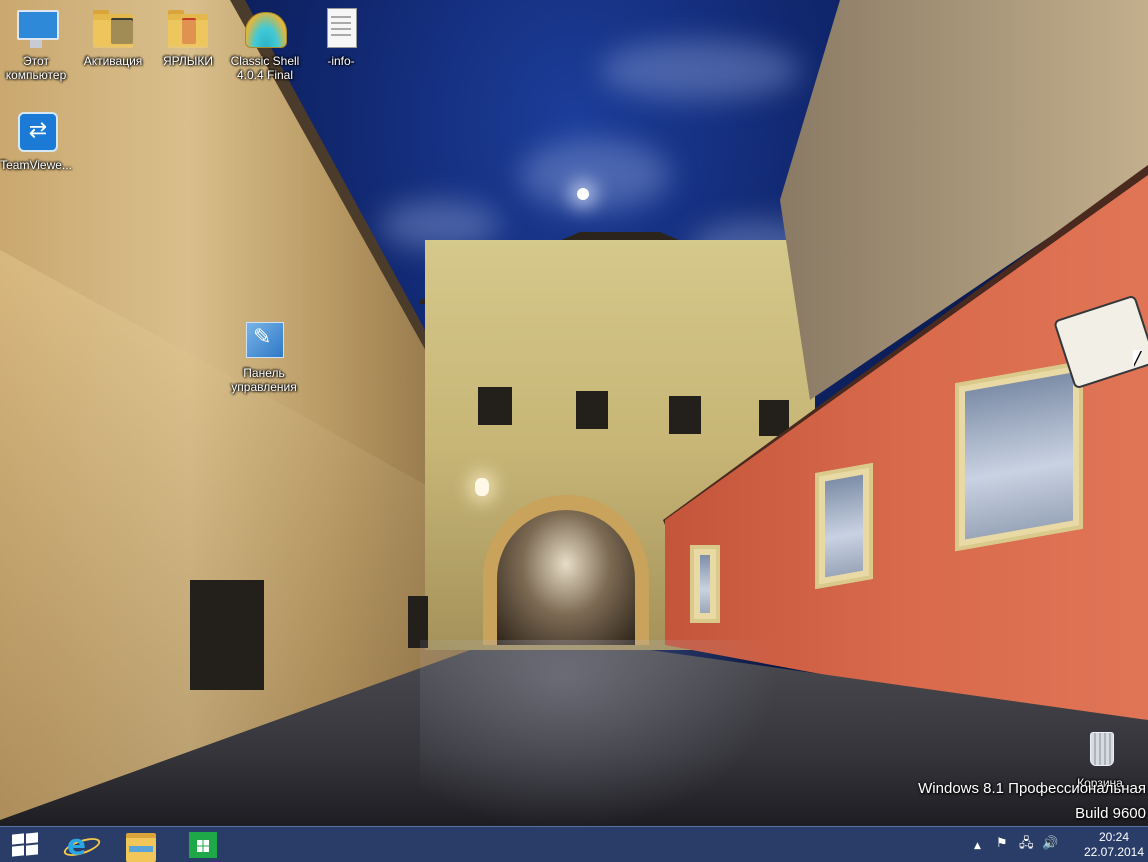  Describe the element at coordinates (76, 844) in the screenshot. I see `internet-explorer-icon: e` at that location.